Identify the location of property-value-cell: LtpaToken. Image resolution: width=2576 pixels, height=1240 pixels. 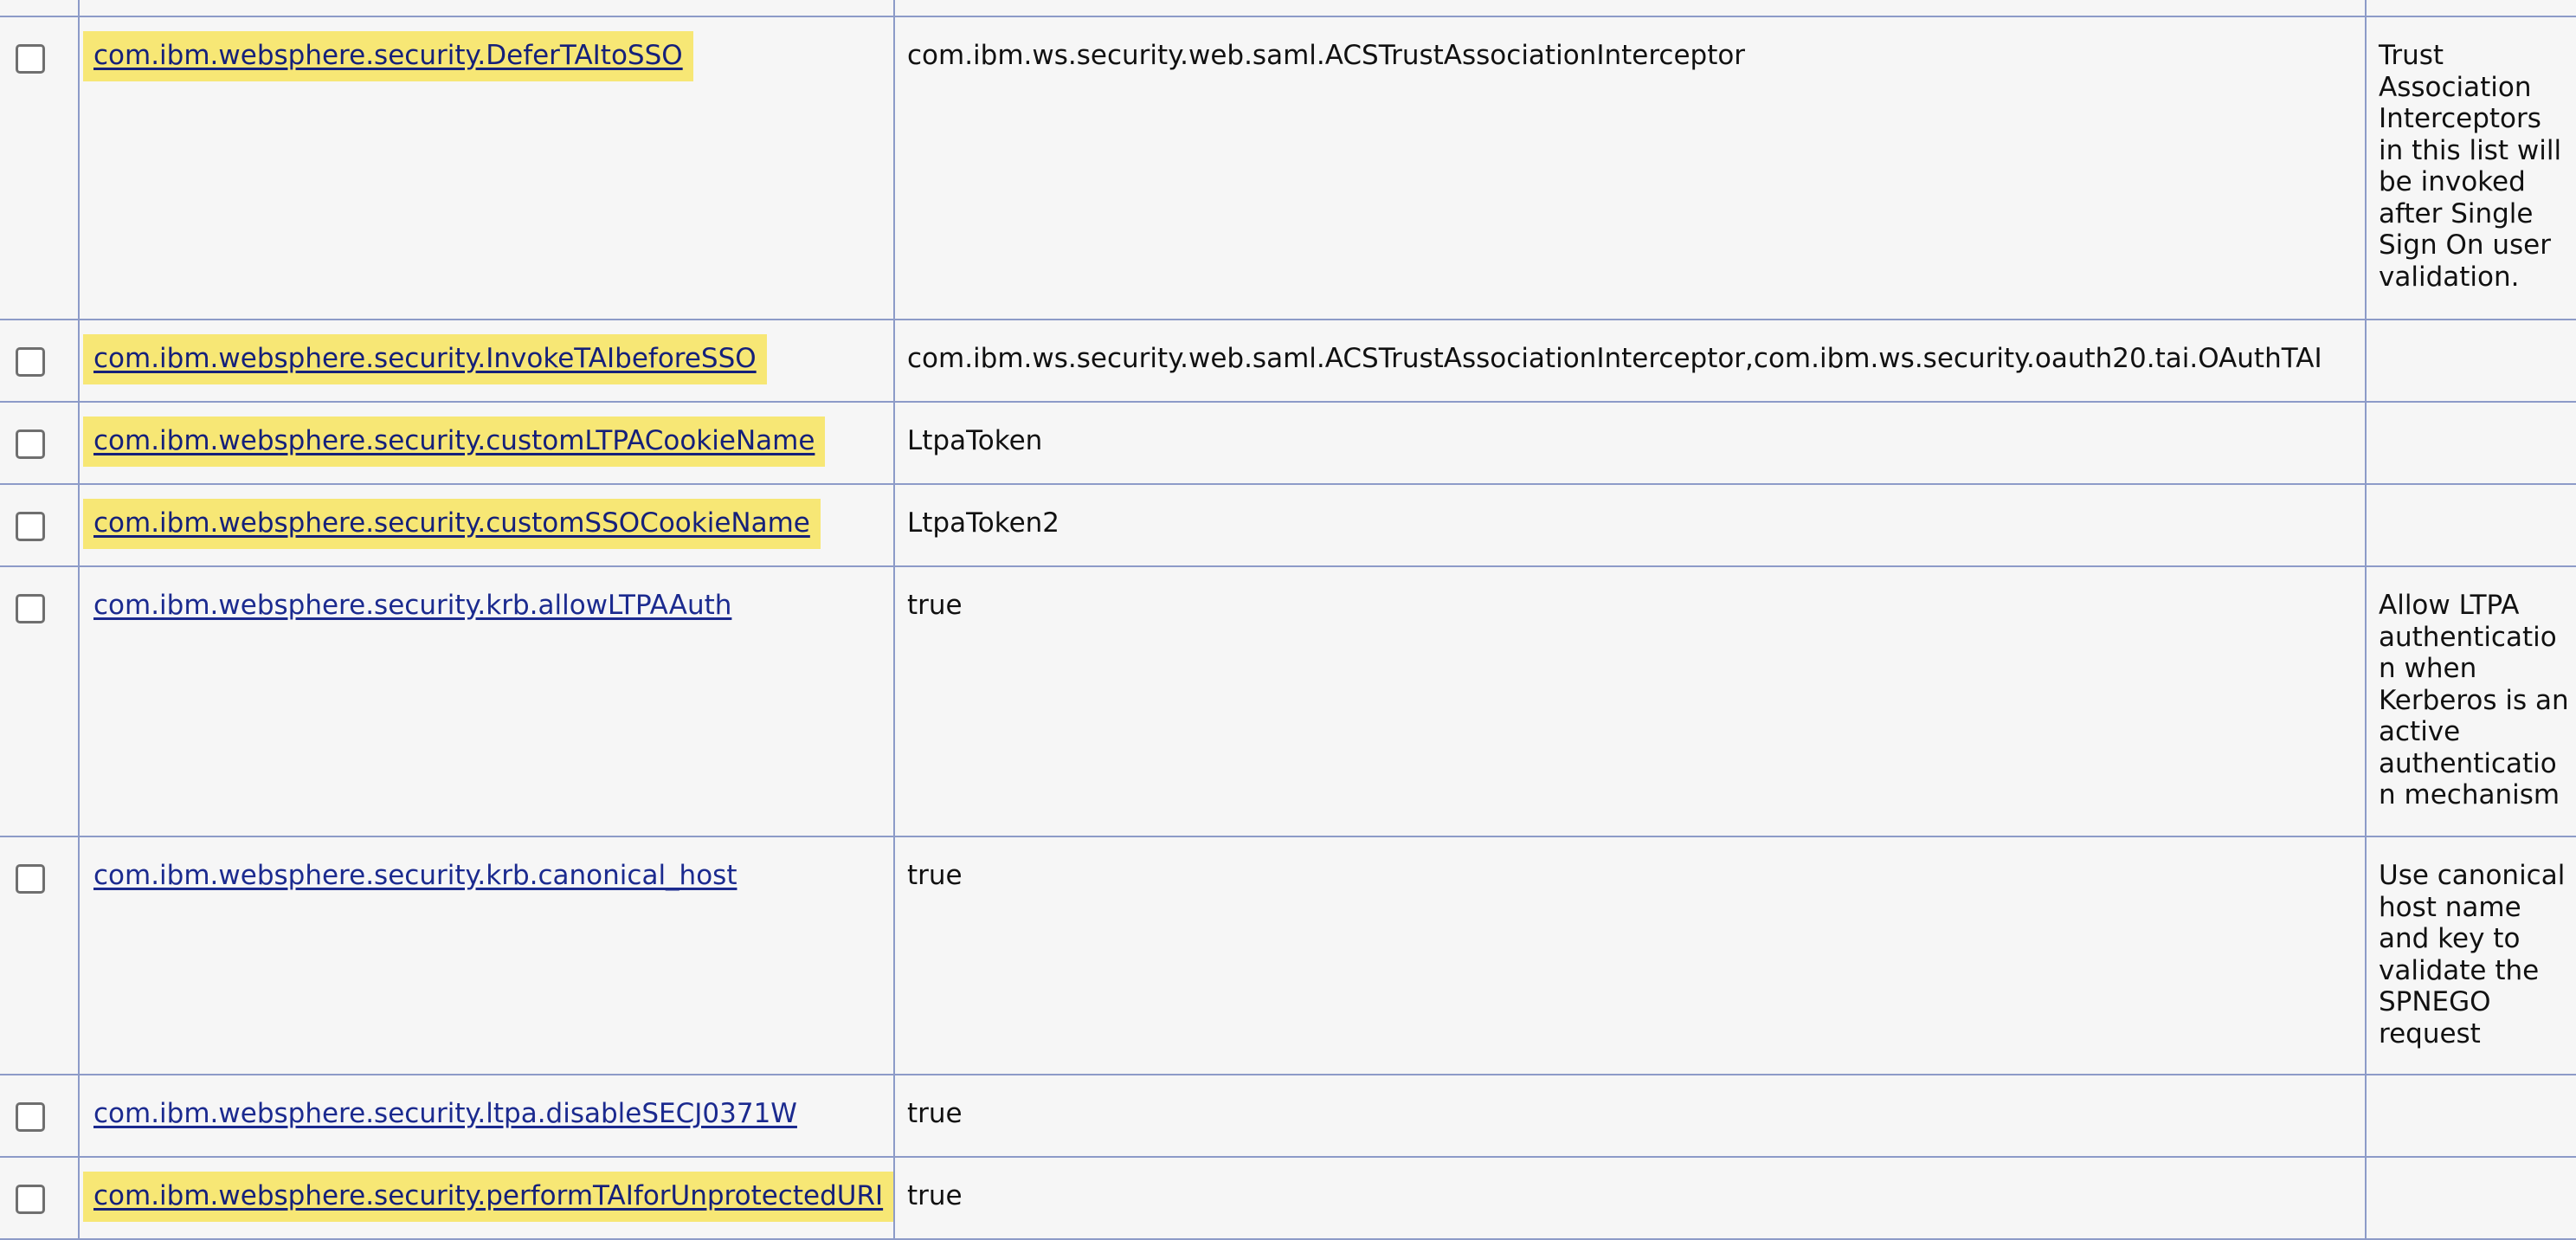
(1630, 443).